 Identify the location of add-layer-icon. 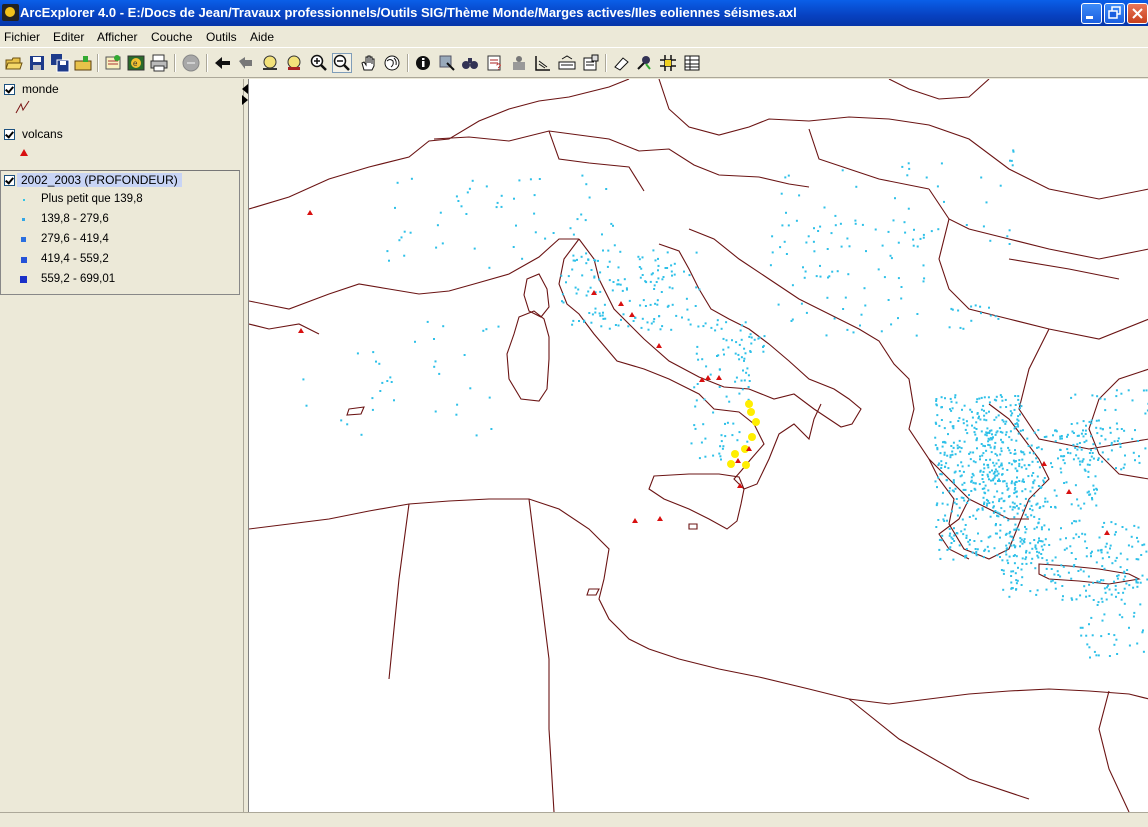
(113, 63).